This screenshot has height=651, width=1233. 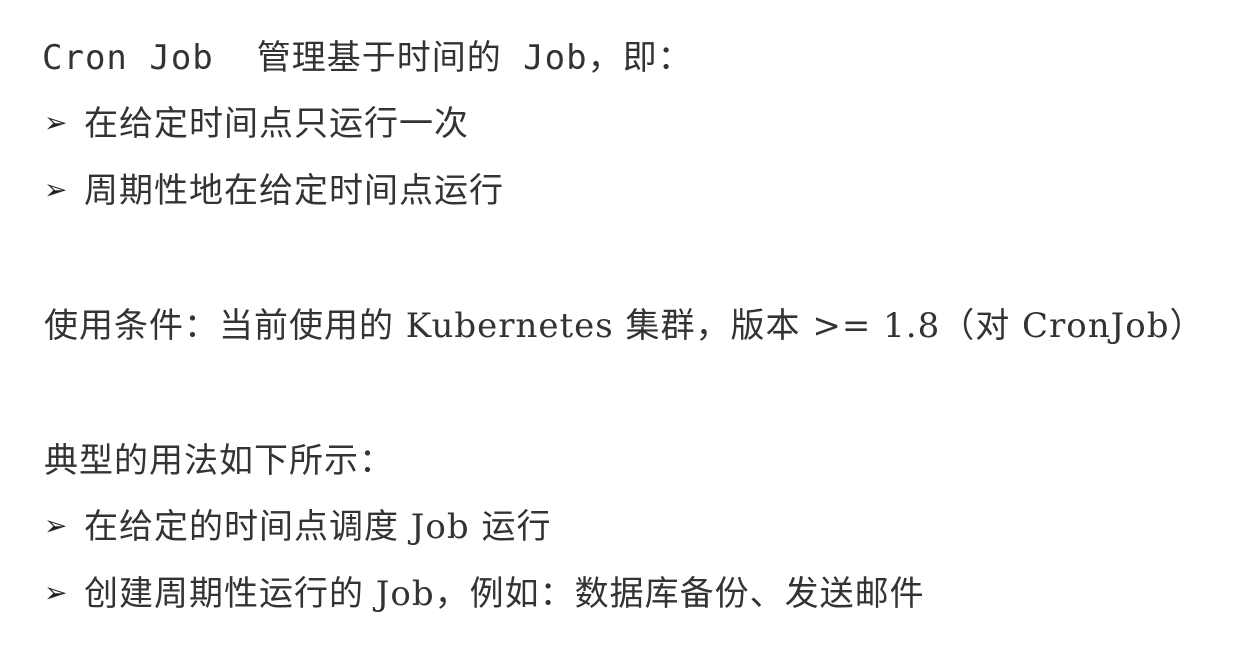 What do you see at coordinates (504, 594) in the screenshot?
I see `list-item-text: 创建周期性运行的 Job，例如：数据库备份、发送邮件` at bounding box center [504, 594].